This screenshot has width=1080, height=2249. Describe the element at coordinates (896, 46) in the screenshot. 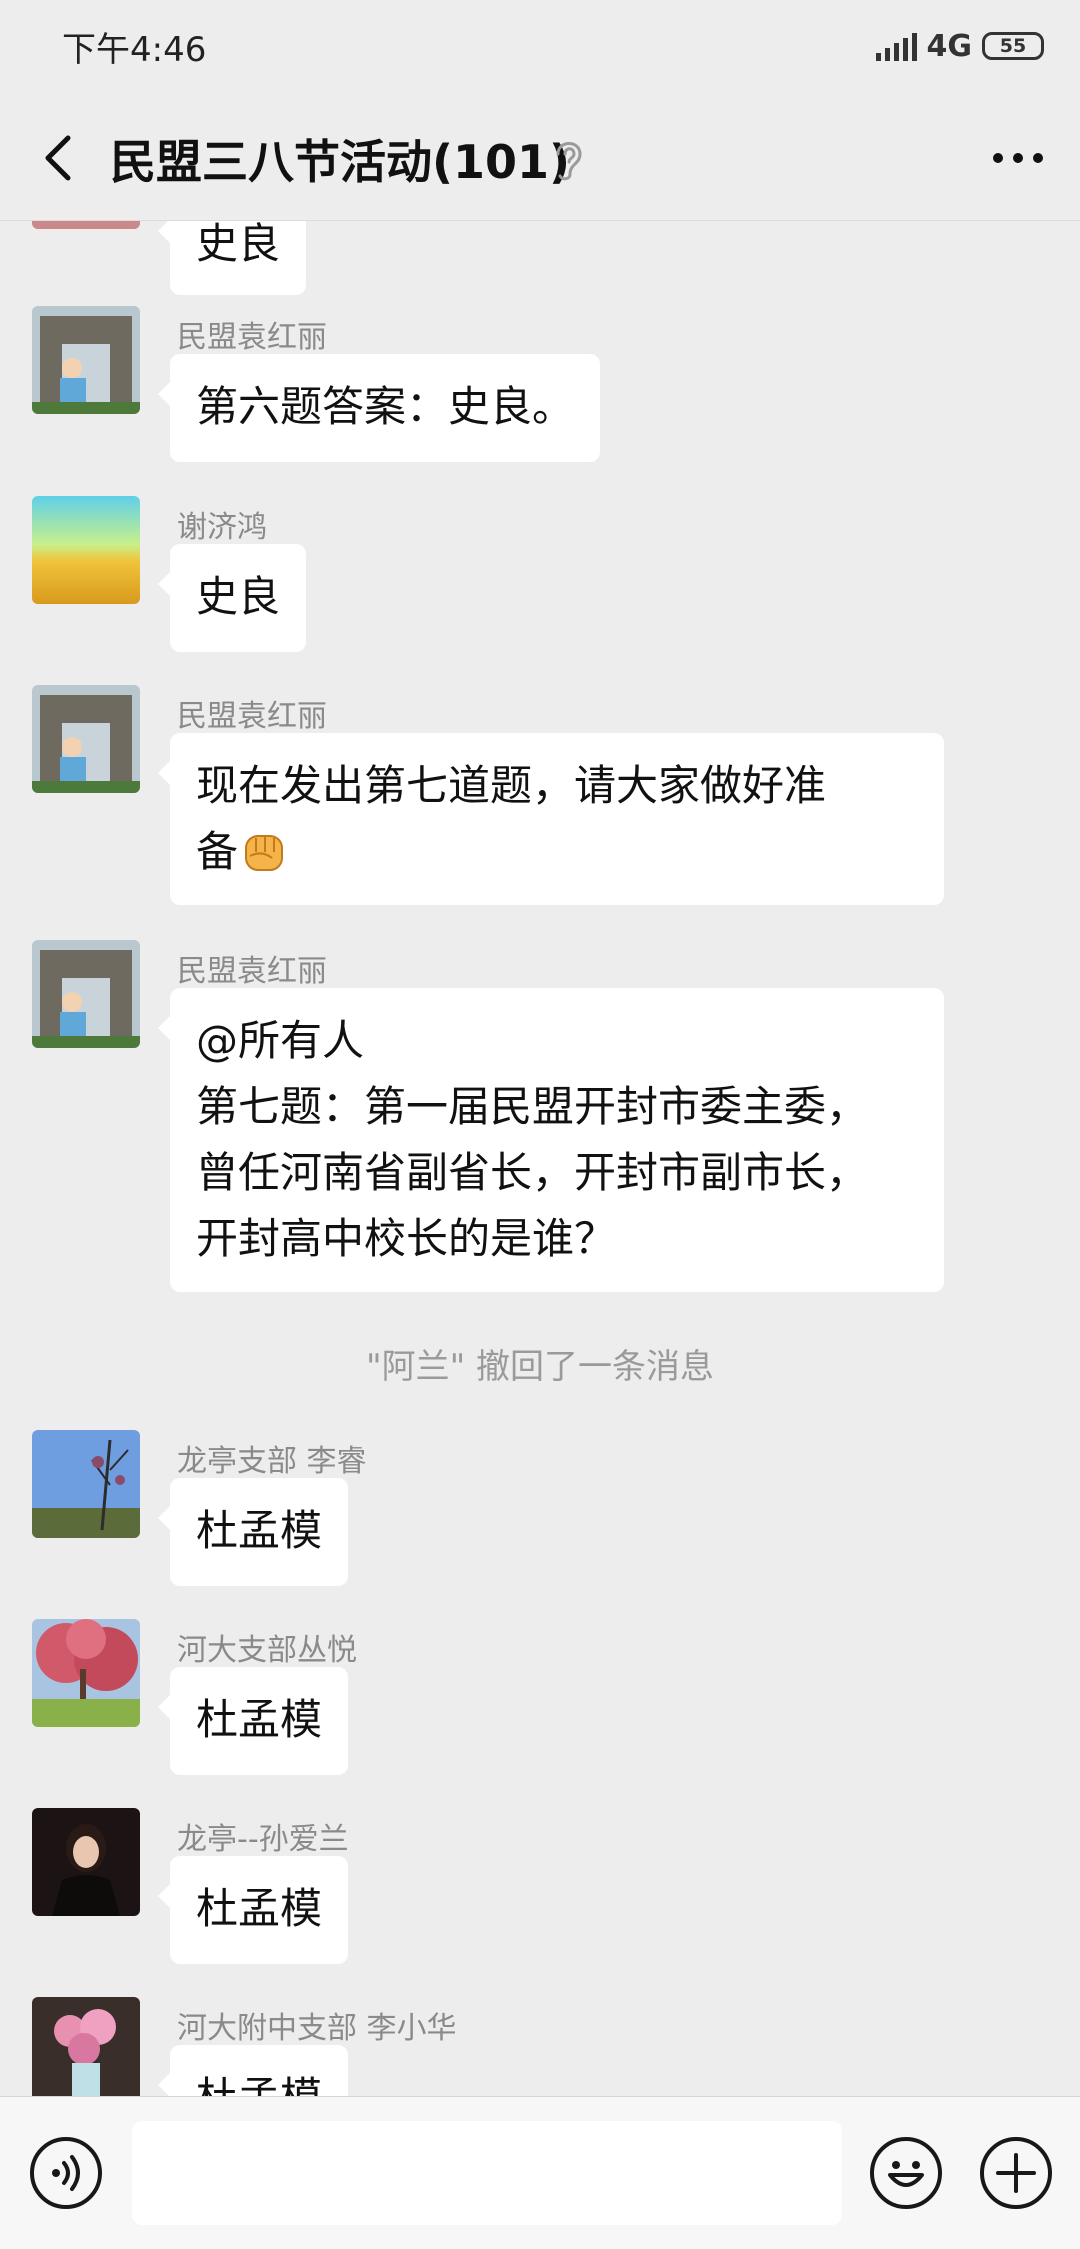

I see `signal-icon` at that location.